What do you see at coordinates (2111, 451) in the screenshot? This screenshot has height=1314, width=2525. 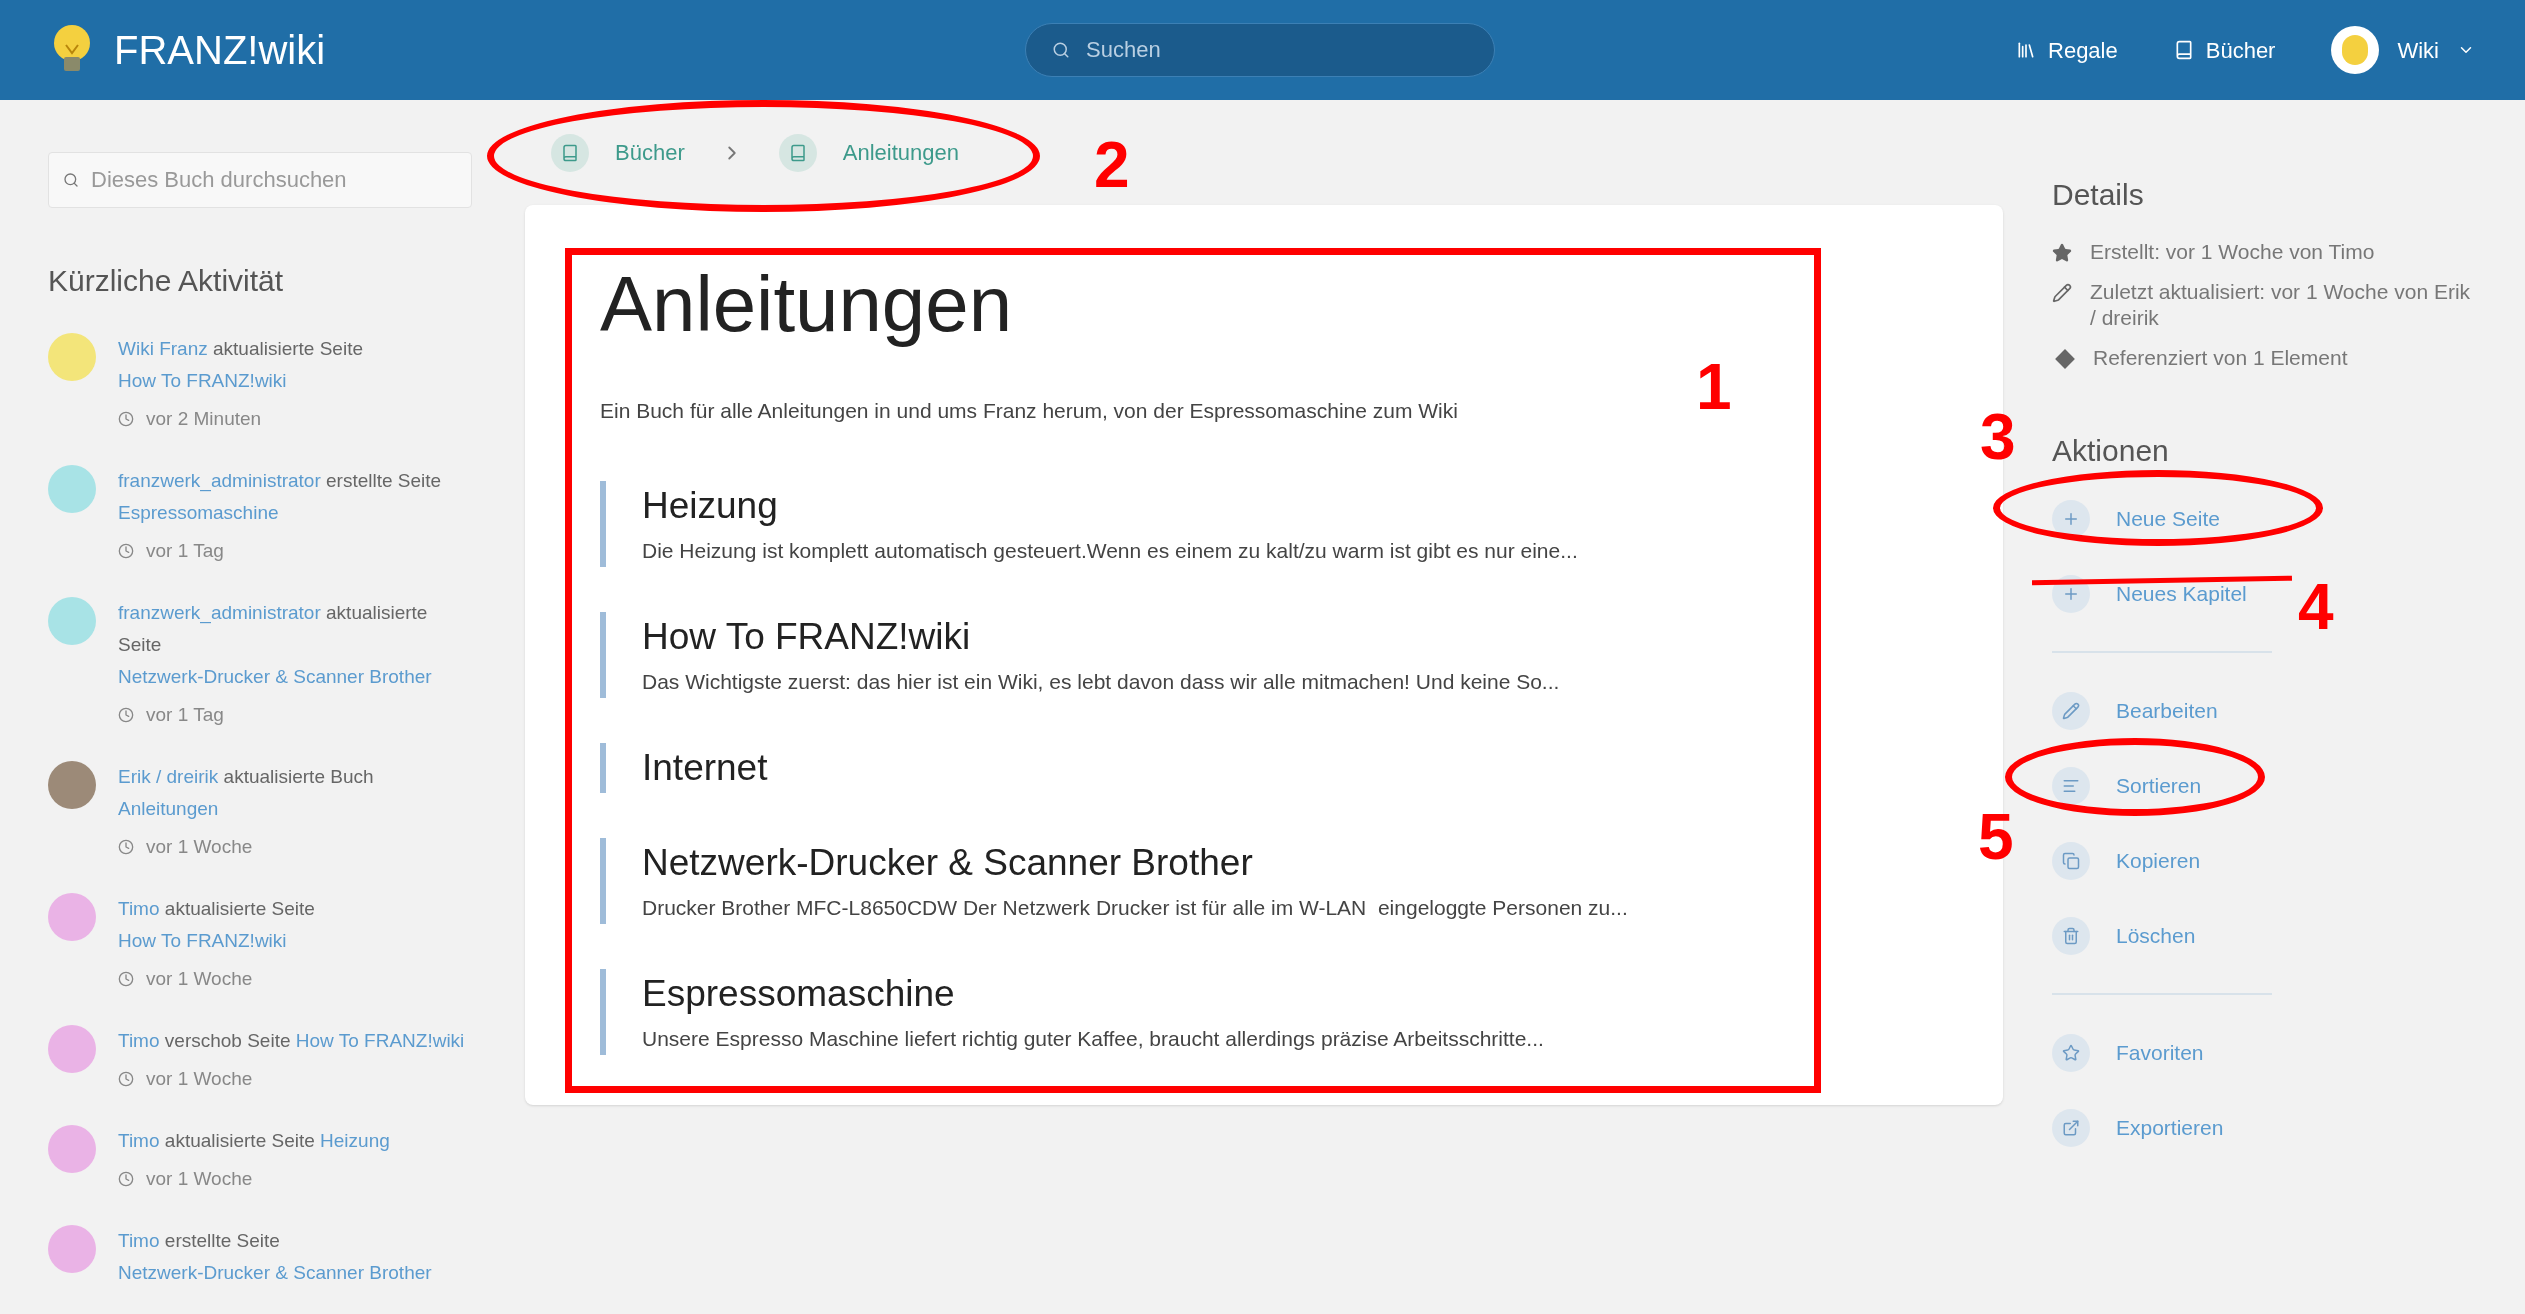 I see `section-title: Aktionen` at bounding box center [2111, 451].